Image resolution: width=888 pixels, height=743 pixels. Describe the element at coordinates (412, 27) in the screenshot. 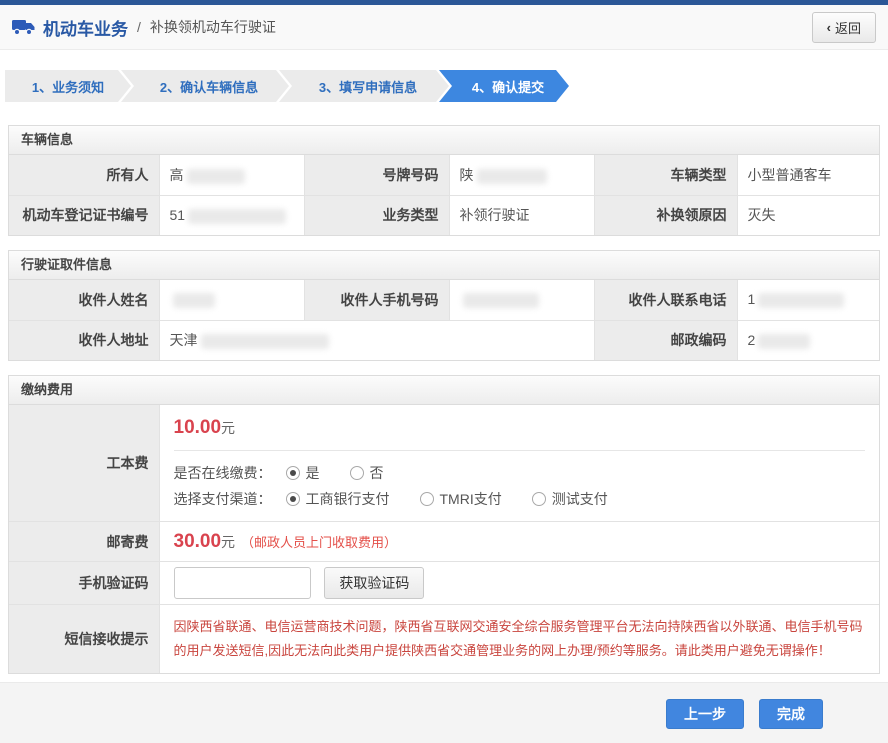

I see `breadcrumb: 机动车业务 / 补换领机动车行驶证` at that location.